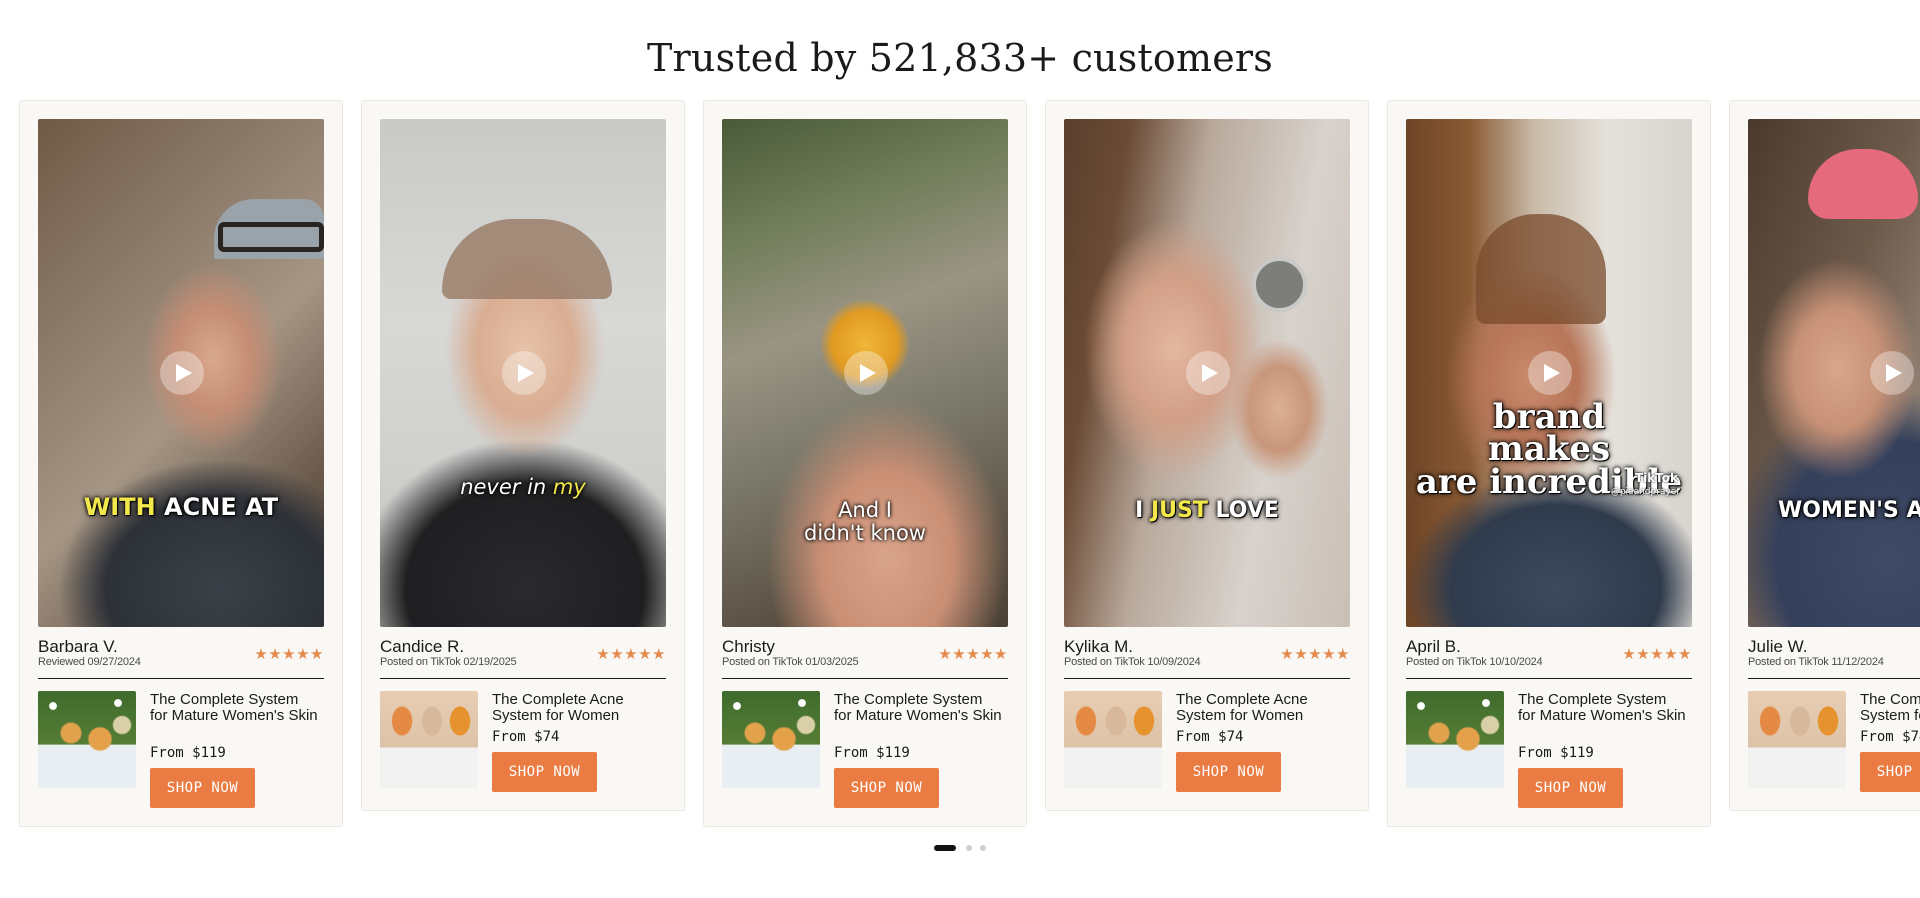  I want to click on review-date: Posted on TikTok 10/09/2024, so click(1132, 662).